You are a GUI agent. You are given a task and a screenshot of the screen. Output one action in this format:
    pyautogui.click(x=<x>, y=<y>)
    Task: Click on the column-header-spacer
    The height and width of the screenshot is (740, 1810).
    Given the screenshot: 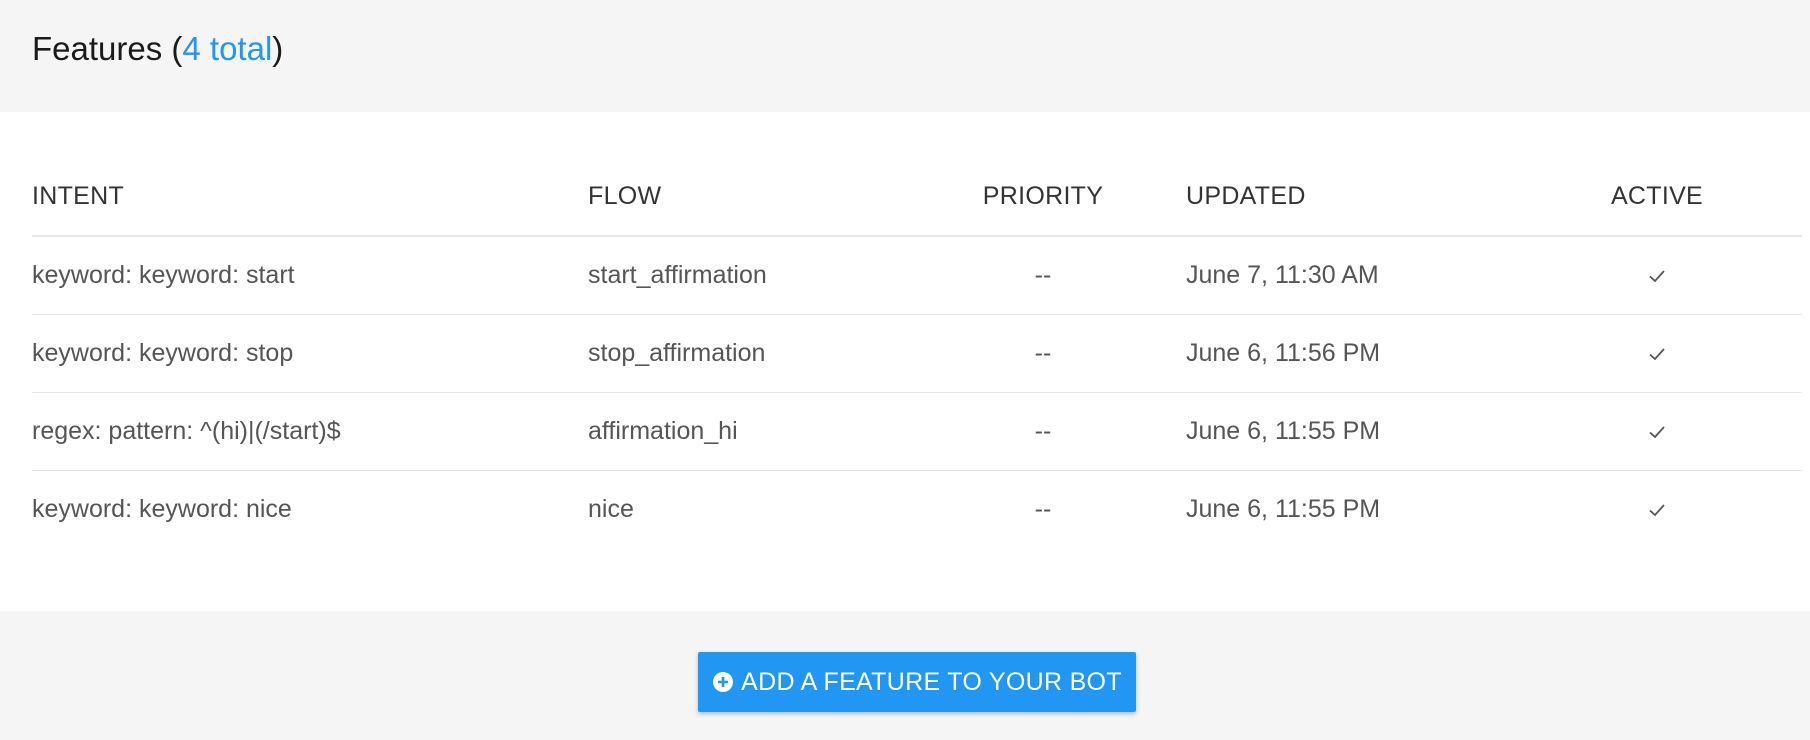 What is the action you would take?
    pyautogui.click(x=1782, y=197)
    